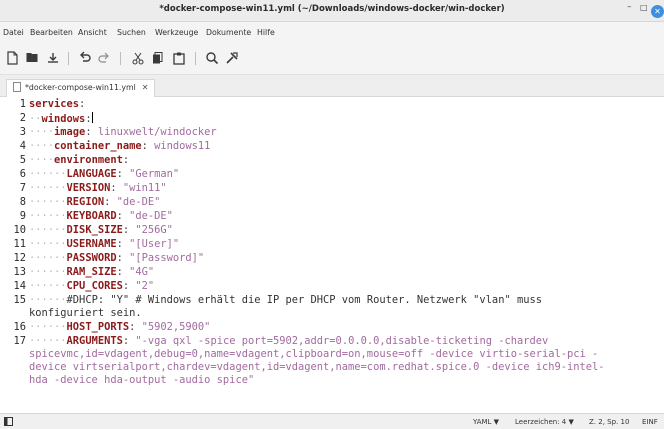 The width and height of the screenshot is (664, 429). What do you see at coordinates (8, 422) in the screenshot?
I see `sidebar-toggle-icon` at bounding box center [8, 422].